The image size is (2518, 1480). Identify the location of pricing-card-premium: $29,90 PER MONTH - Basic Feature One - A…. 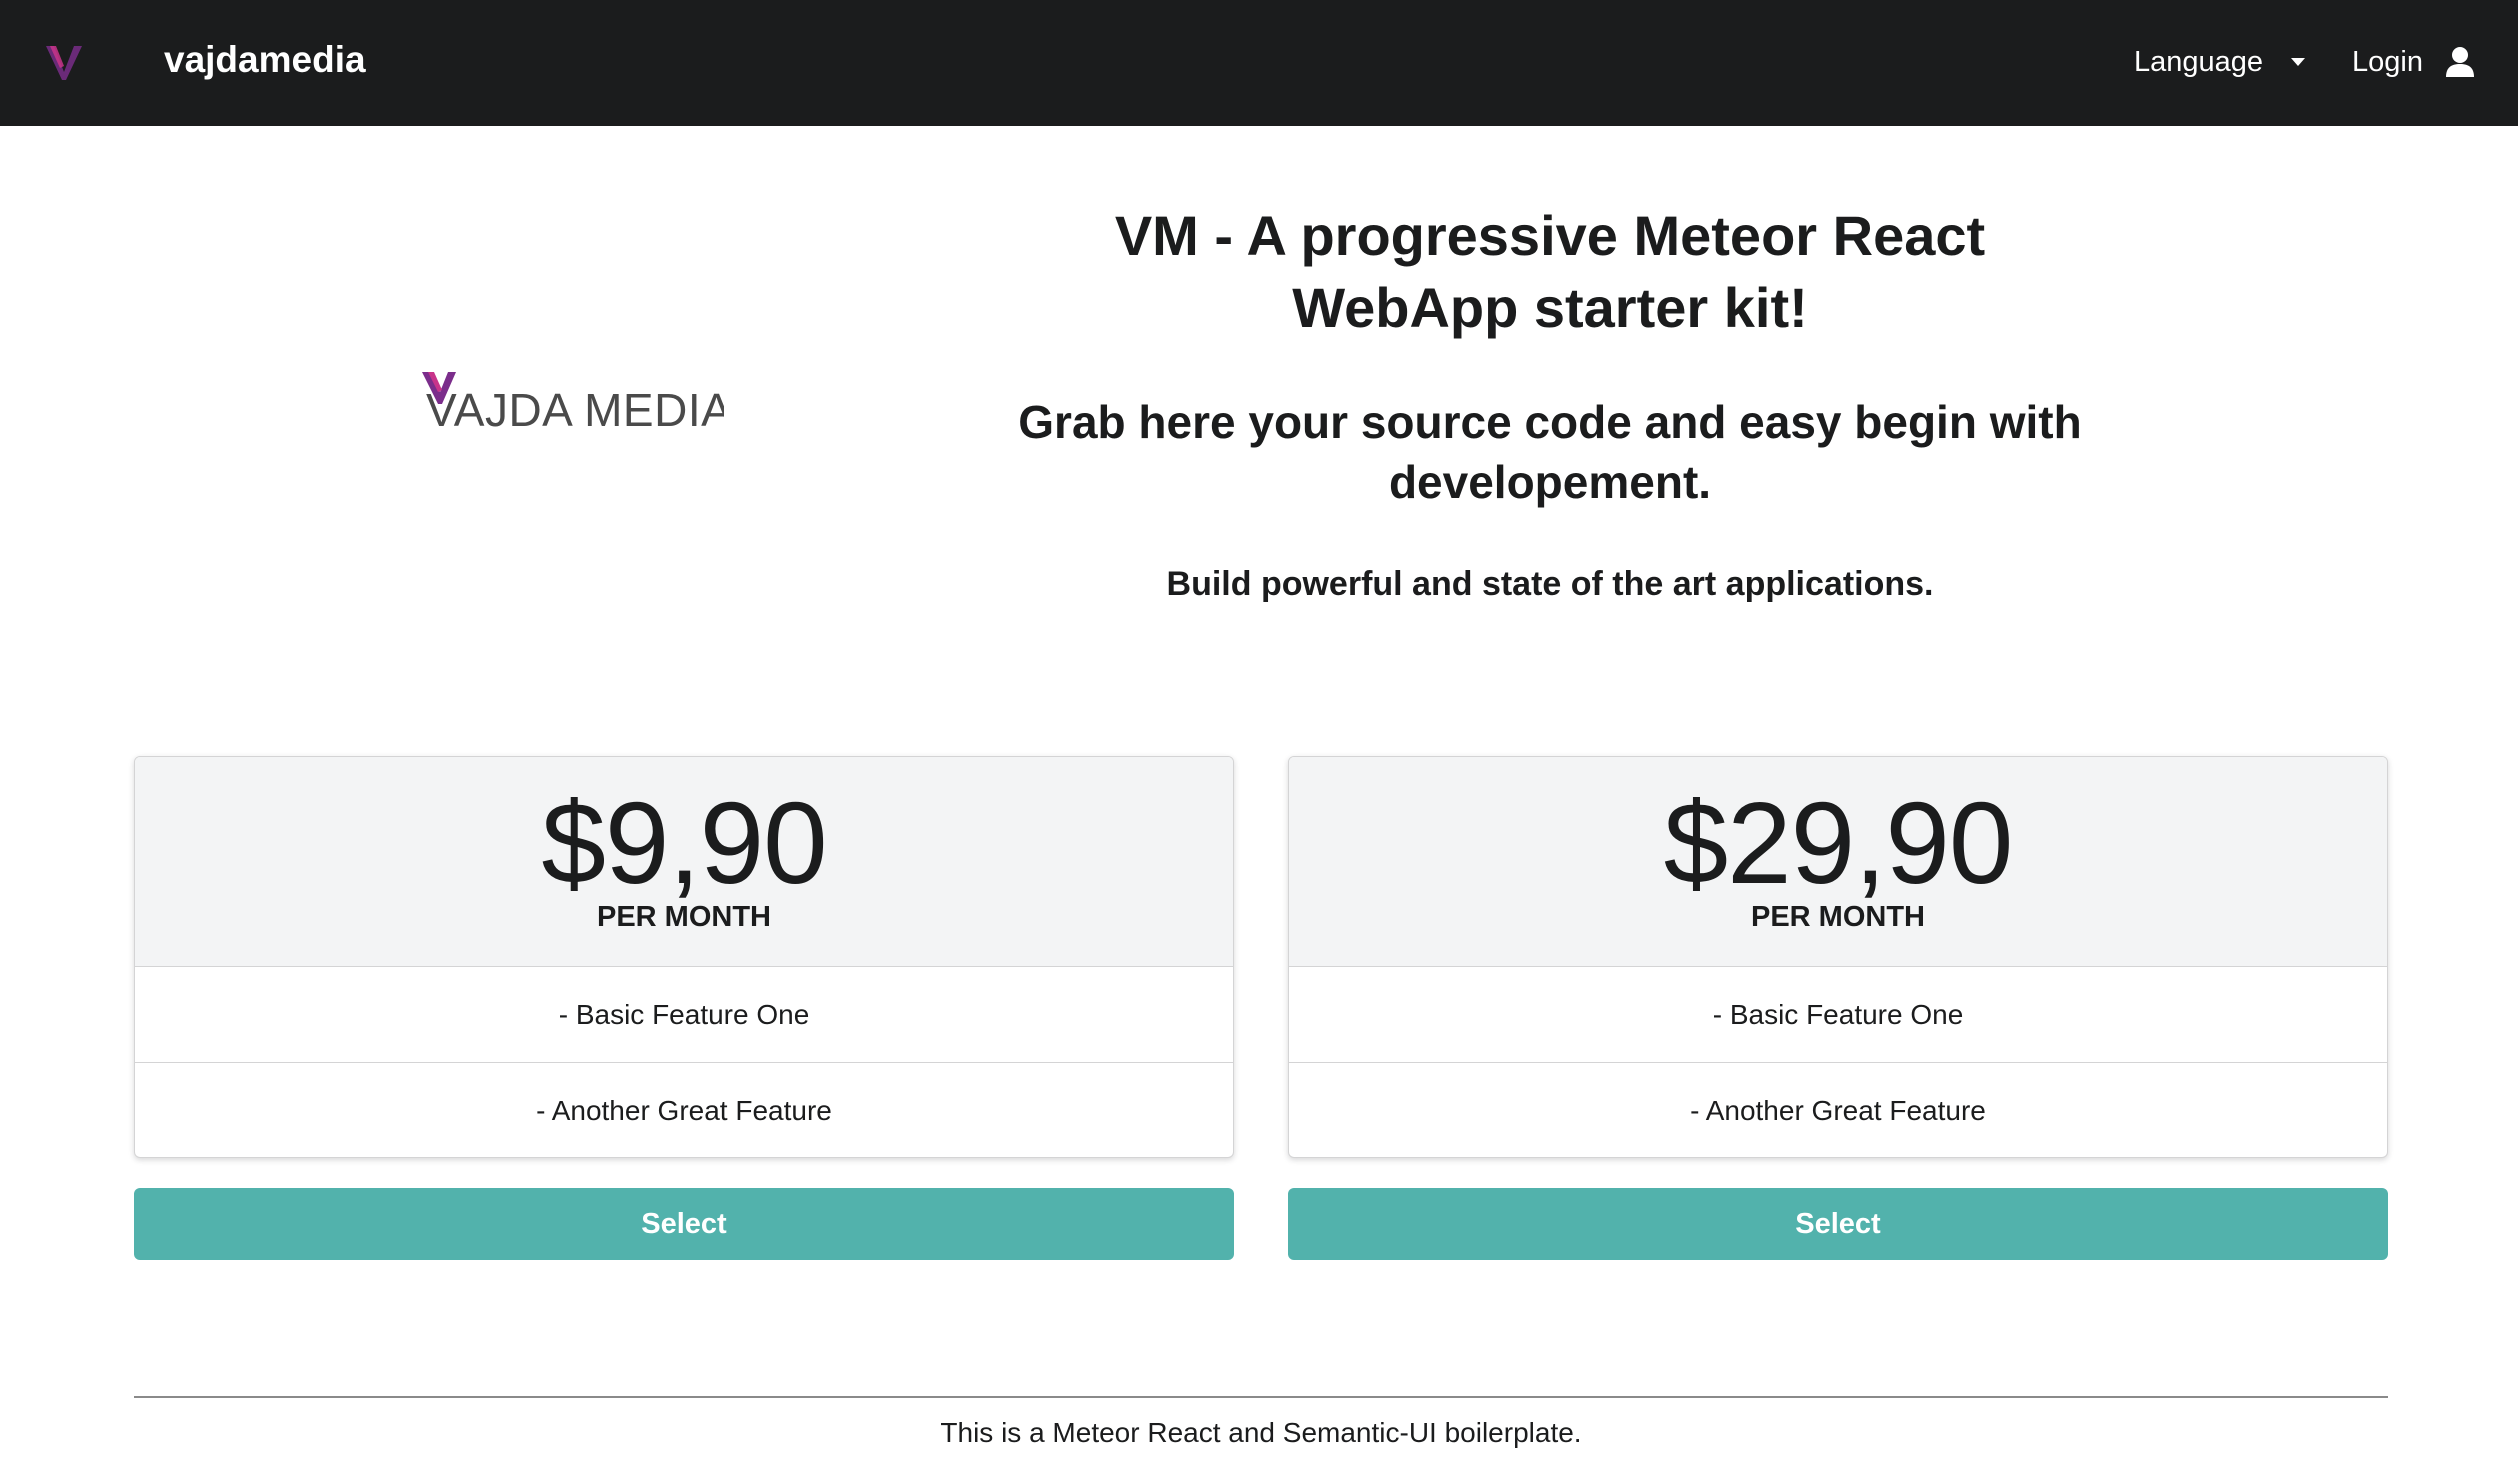
(1838, 957).